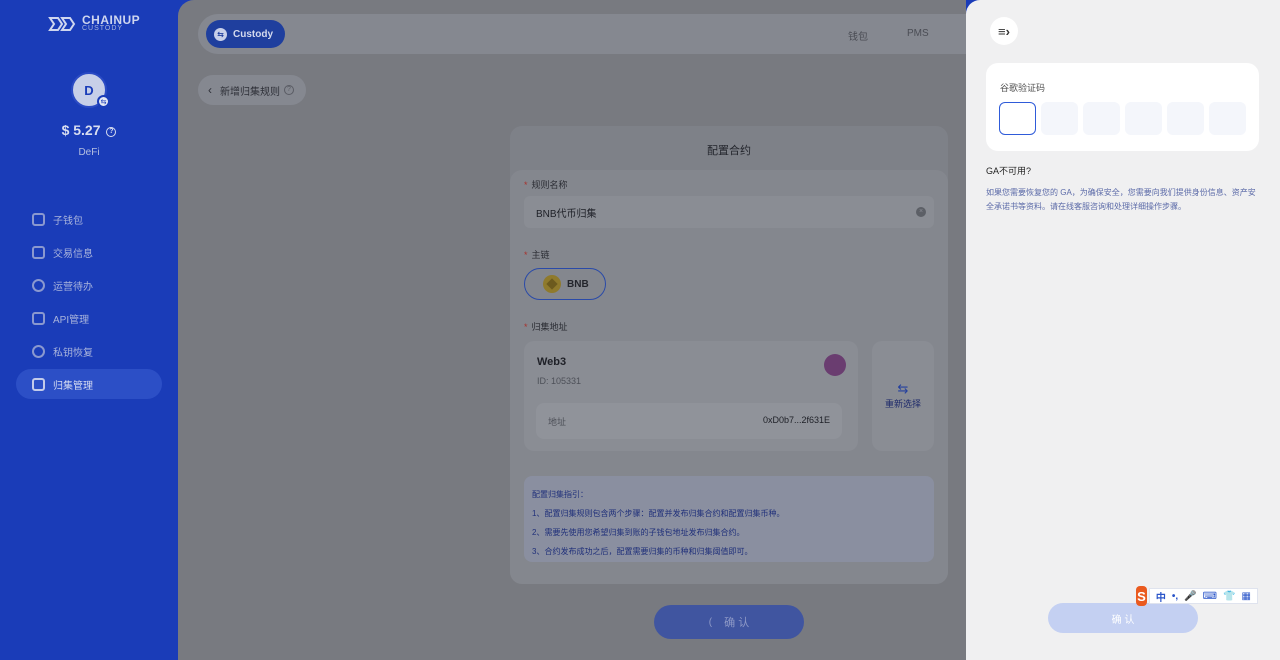  Describe the element at coordinates (210, 90) in the screenshot. I see `chevron-left-icon: ‹` at that location.